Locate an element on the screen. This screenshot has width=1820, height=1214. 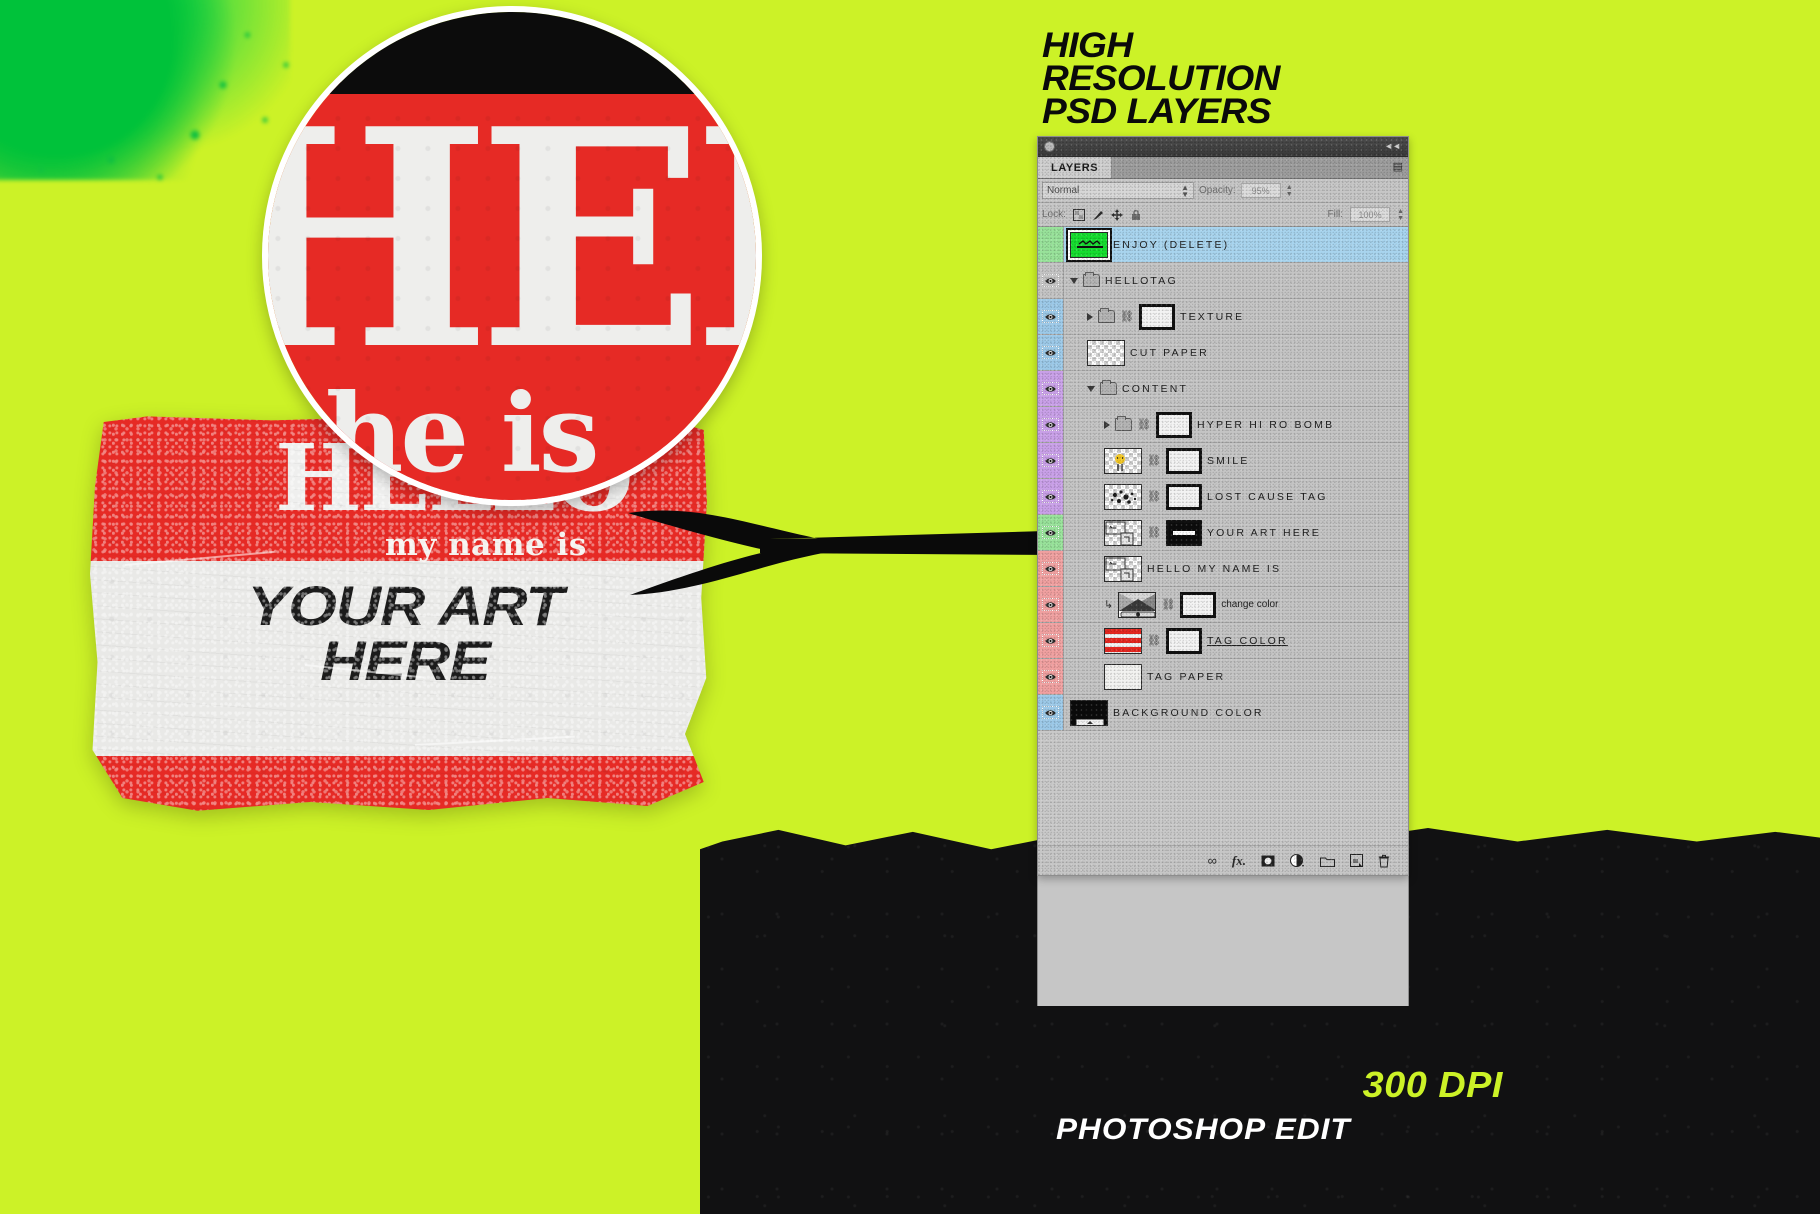
layer-name: HYPER HI RO BOMB is located at coordinates (1265, 425).